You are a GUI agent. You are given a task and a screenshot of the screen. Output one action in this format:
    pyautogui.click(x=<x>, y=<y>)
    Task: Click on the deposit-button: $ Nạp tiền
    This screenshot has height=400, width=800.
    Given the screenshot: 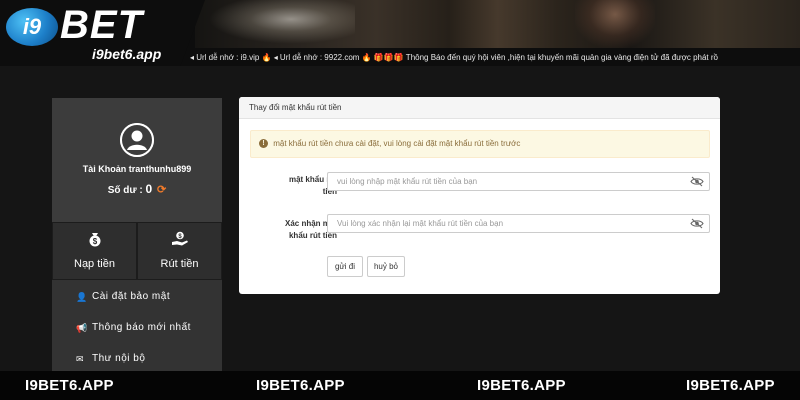 What is the action you would take?
    pyautogui.click(x=94, y=251)
    